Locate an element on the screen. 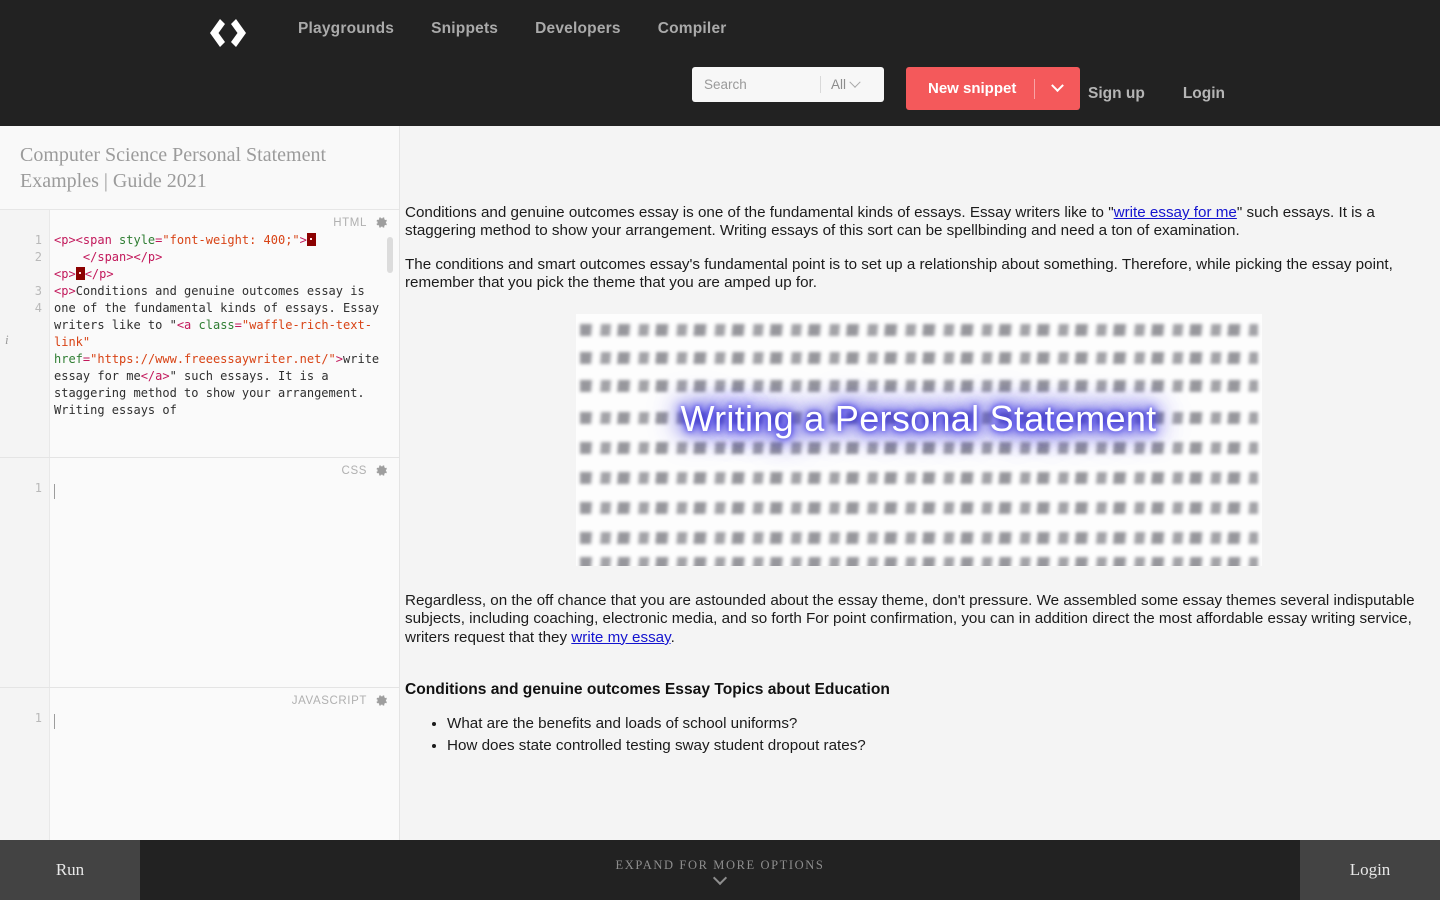 This screenshot has width=1440, height=900. nav-item-compiler: Compiler is located at coordinates (692, 29).